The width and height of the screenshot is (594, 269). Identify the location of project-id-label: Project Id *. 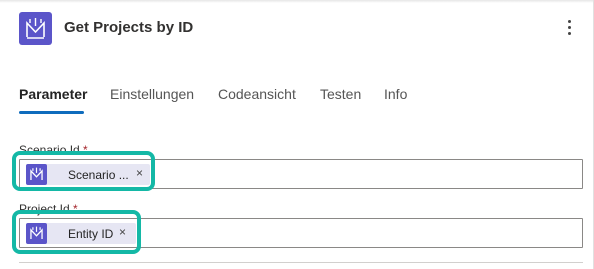
(48, 209).